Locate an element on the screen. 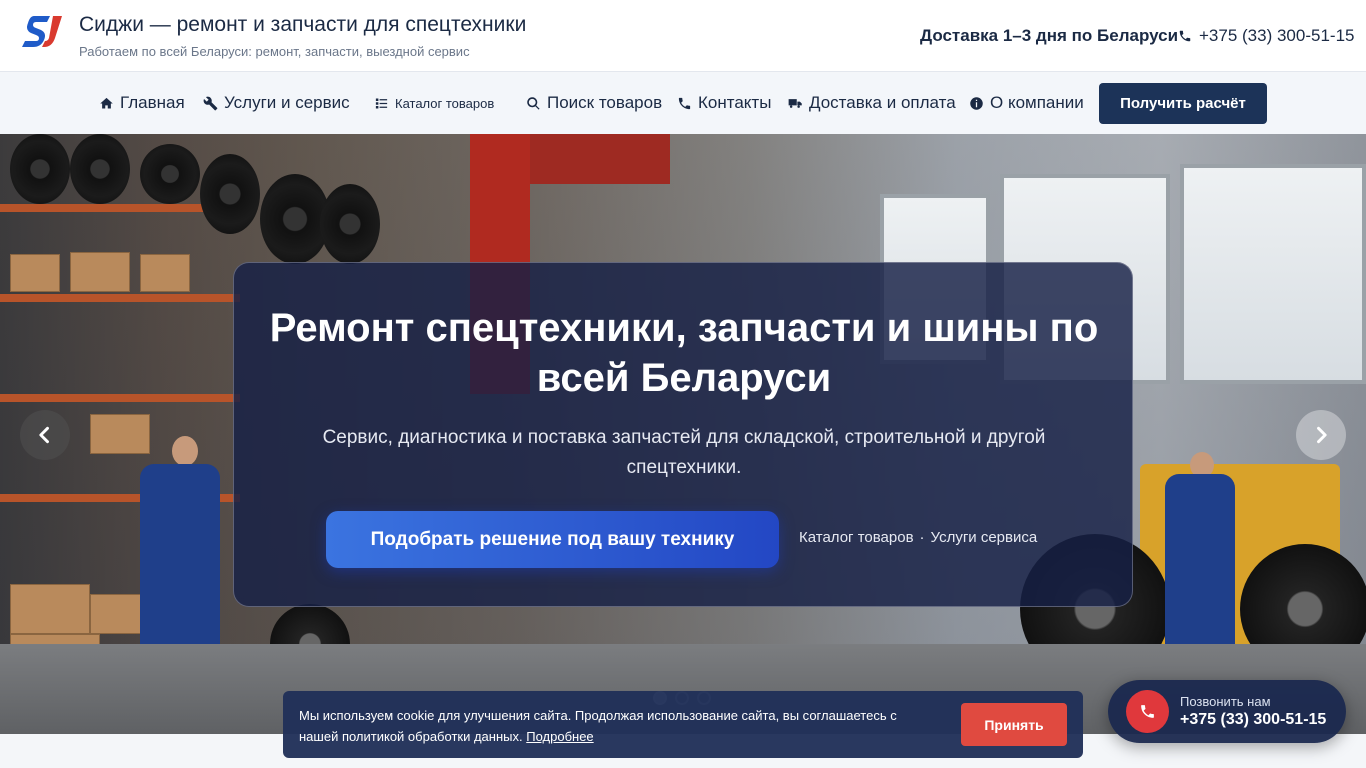  nav-item-search: Поиск товаров is located at coordinates (594, 103).